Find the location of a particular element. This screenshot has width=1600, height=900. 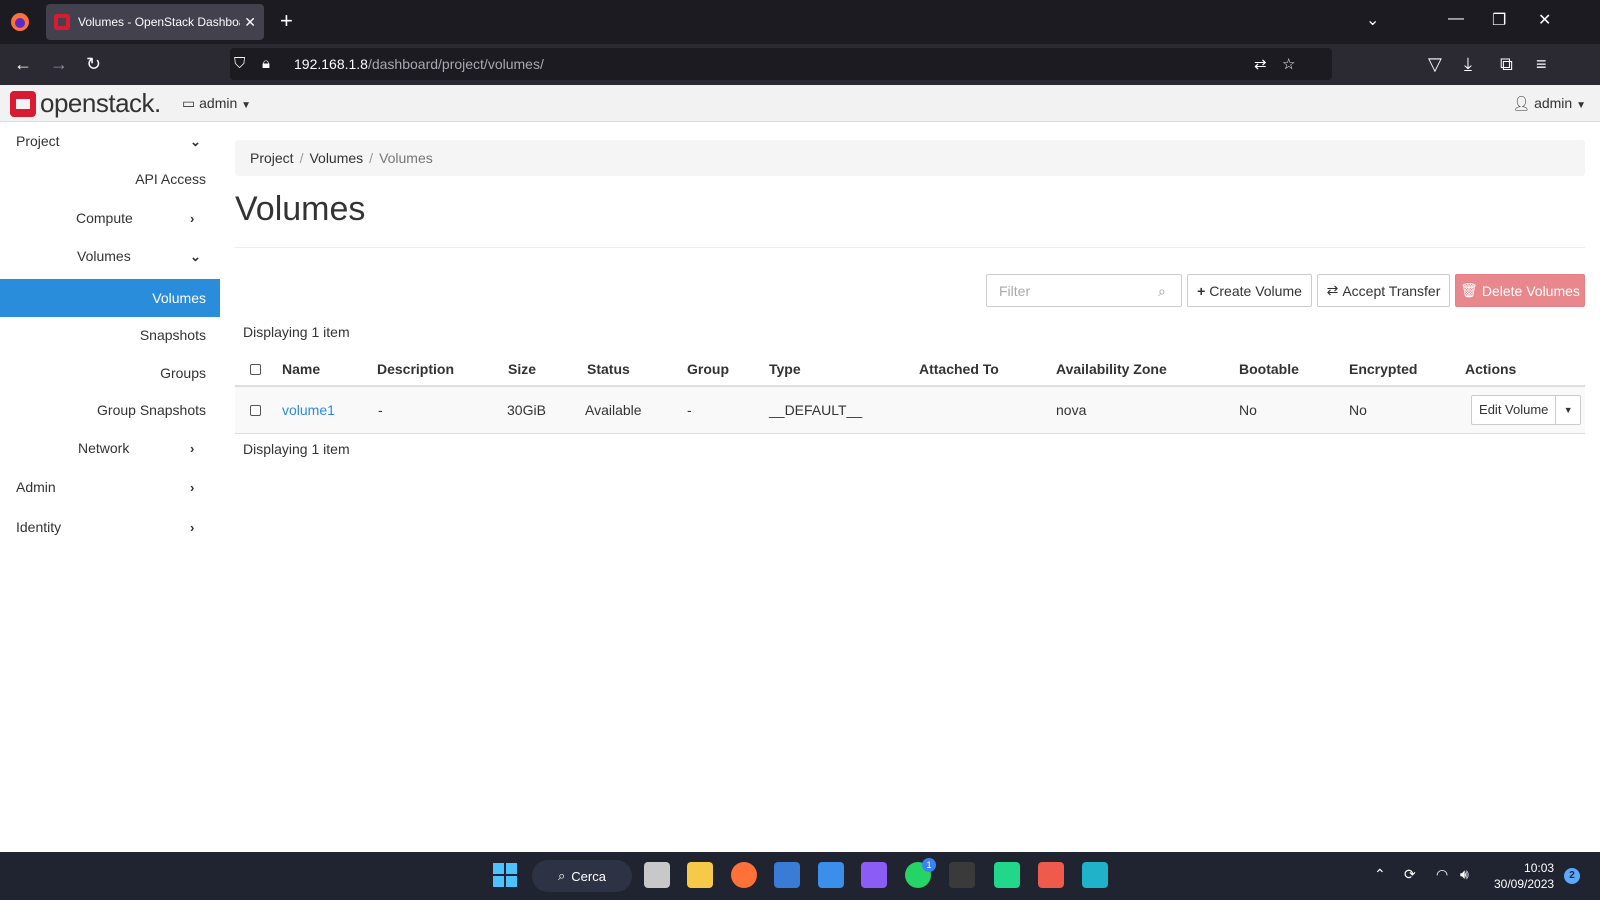

col-actions: Actions is located at coordinates (1491, 369).